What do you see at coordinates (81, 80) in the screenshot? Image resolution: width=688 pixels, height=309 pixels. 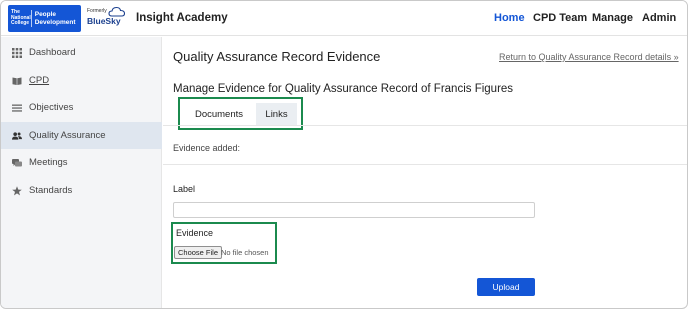 I see `sidebar-item-cpd: CPD` at bounding box center [81, 80].